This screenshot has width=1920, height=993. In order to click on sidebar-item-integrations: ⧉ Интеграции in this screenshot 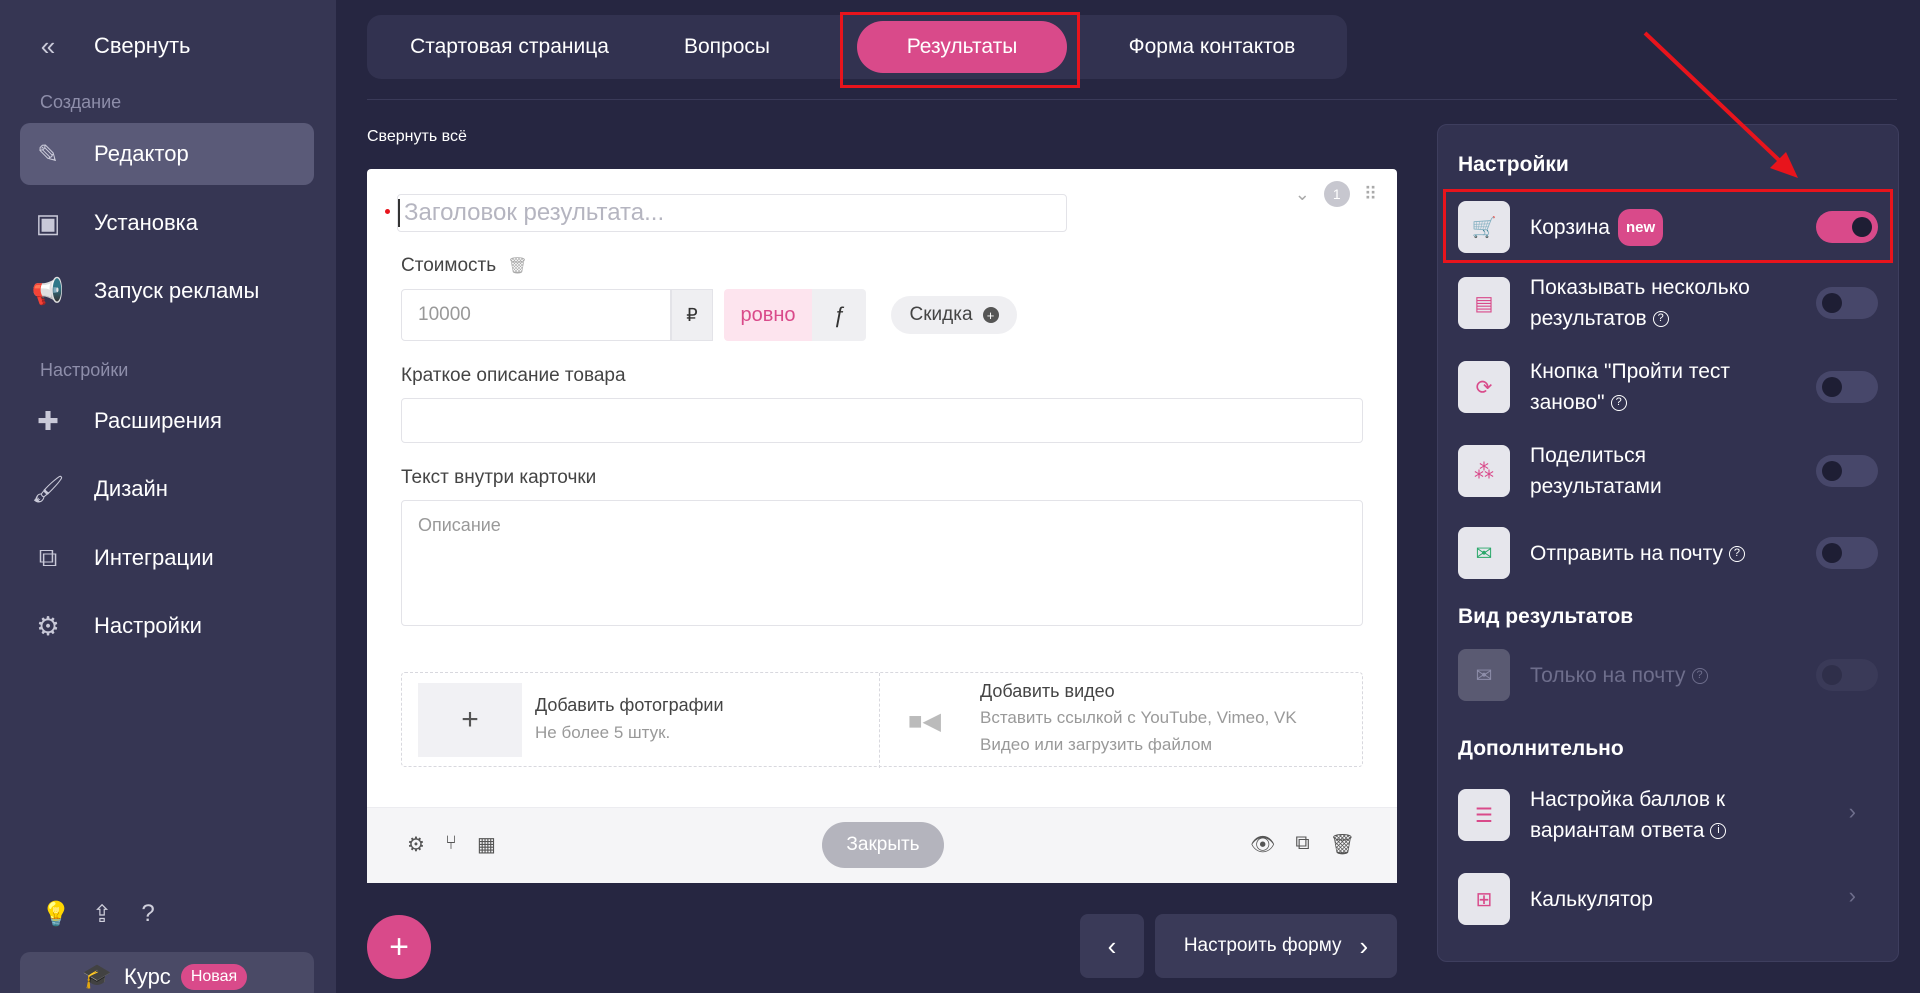, I will do `click(167, 558)`.